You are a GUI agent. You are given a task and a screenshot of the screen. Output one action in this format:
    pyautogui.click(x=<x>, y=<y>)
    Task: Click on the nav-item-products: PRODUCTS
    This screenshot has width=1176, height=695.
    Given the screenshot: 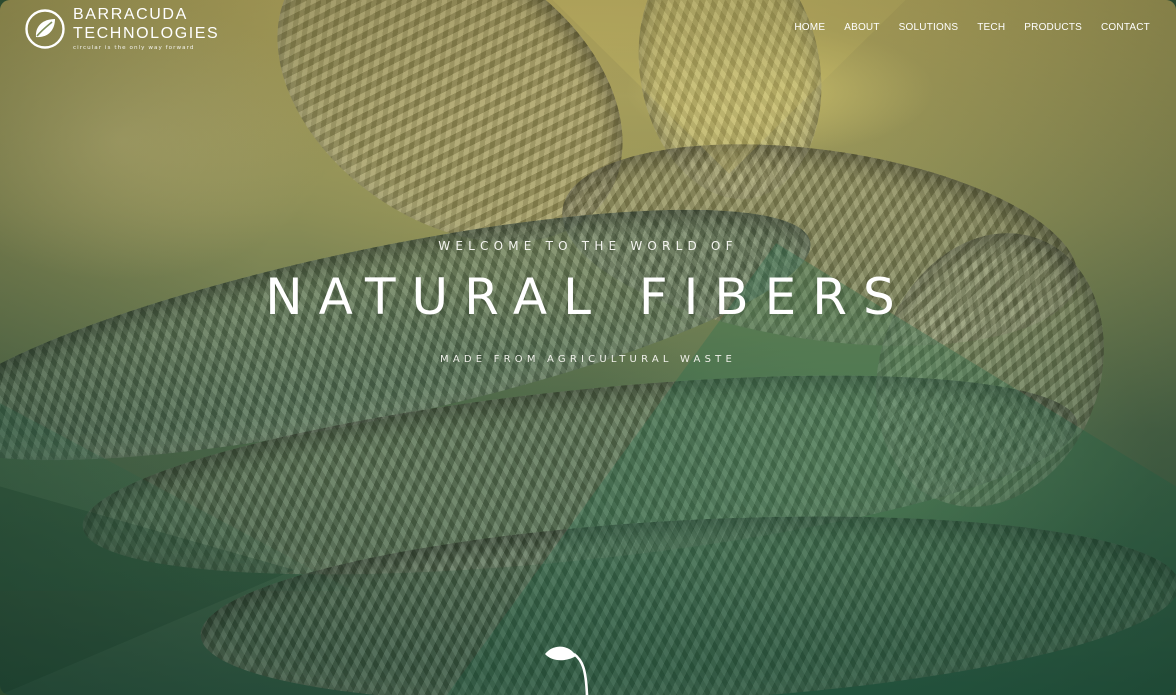 What is the action you would take?
    pyautogui.click(x=1053, y=27)
    